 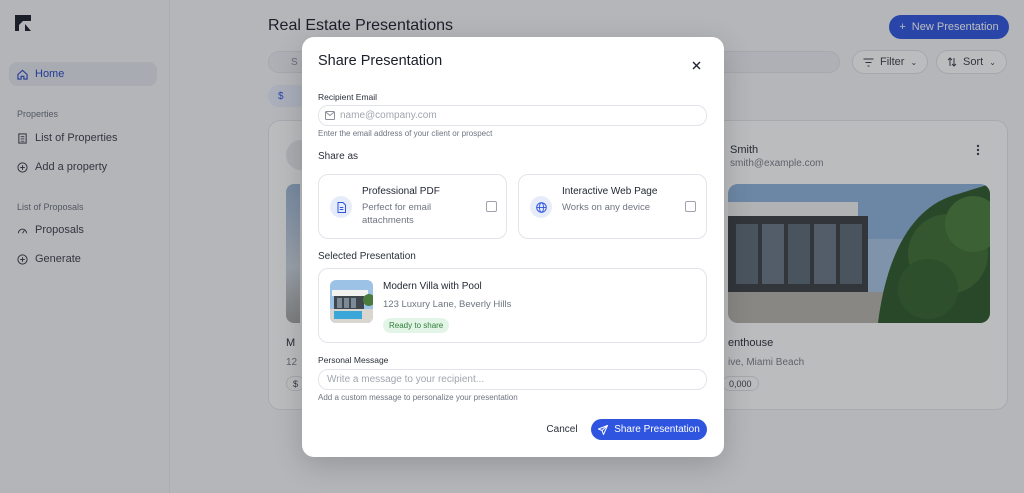 I want to click on status-badge: Ready to share, so click(x=416, y=325).